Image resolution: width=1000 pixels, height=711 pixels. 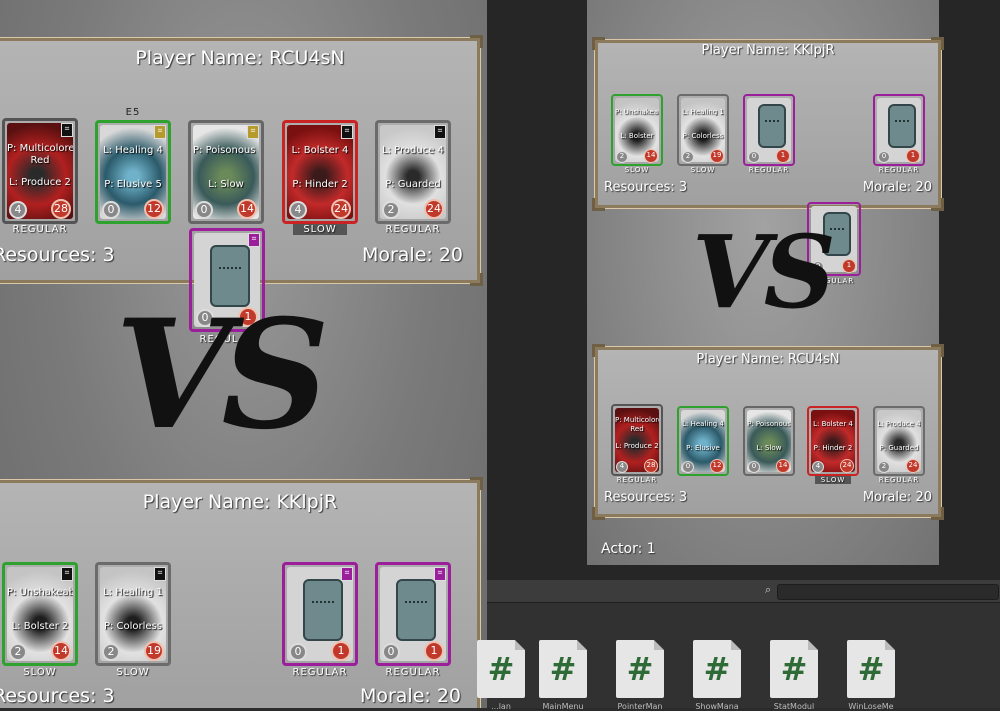 What do you see at coordinates (40, 160) in the screenshot?
I see `card-ability-1b: Red` at bounding box center [40, 160].